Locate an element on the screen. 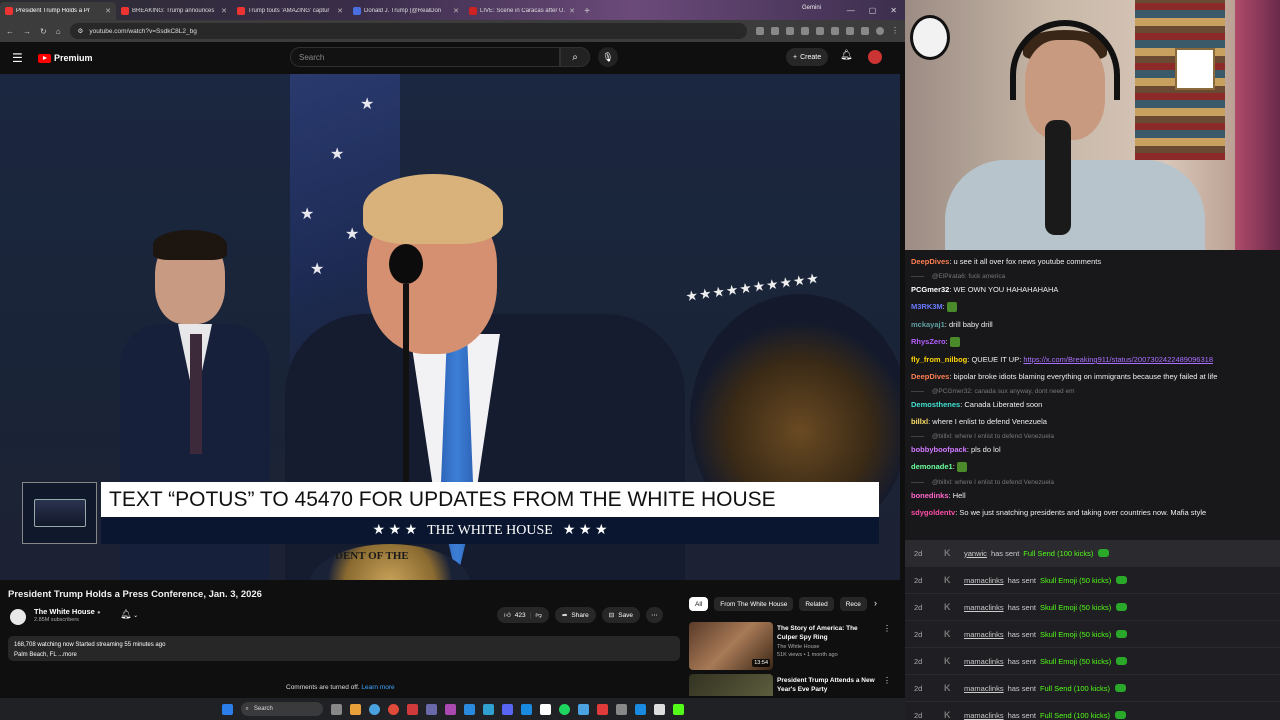  like-button: 👍︎ 423 | 👎︎ is located at coordinates (523, 615).